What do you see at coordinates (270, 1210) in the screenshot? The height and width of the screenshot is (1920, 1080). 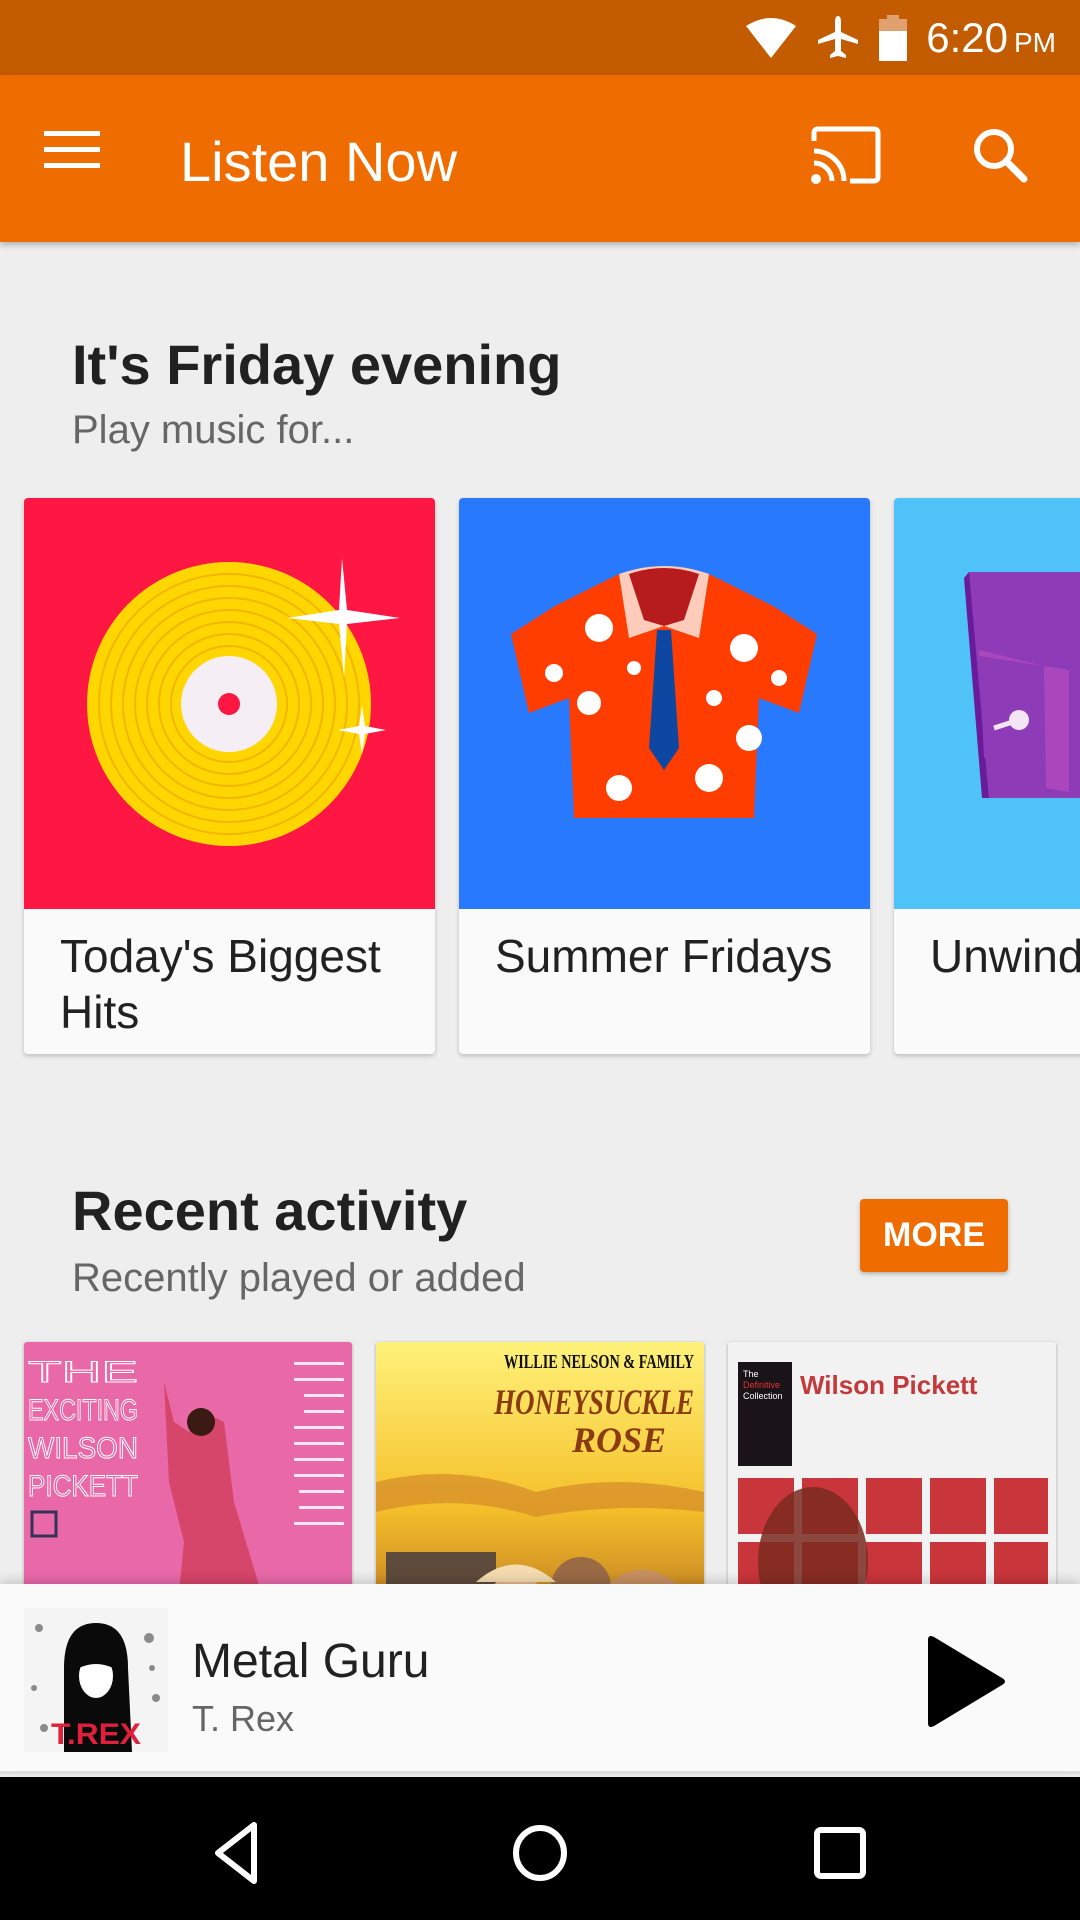 I see `recent-section-title: Recent activity` at bounding box center [270, 1210].